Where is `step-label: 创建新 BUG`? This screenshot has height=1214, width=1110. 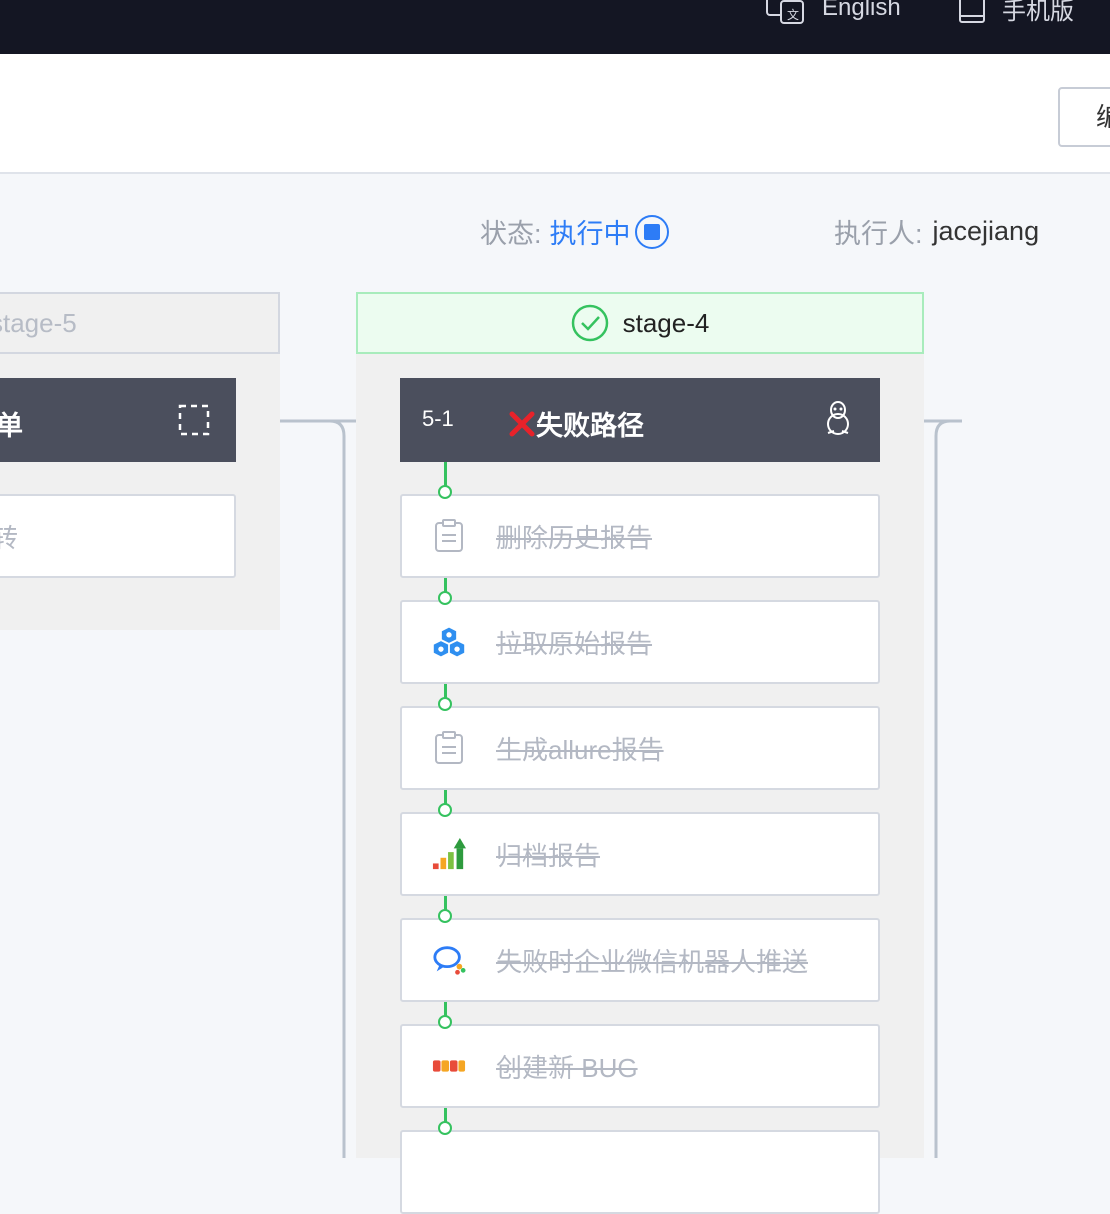
step-label: 创建新 BUG is located at coordinates (567, 1067).